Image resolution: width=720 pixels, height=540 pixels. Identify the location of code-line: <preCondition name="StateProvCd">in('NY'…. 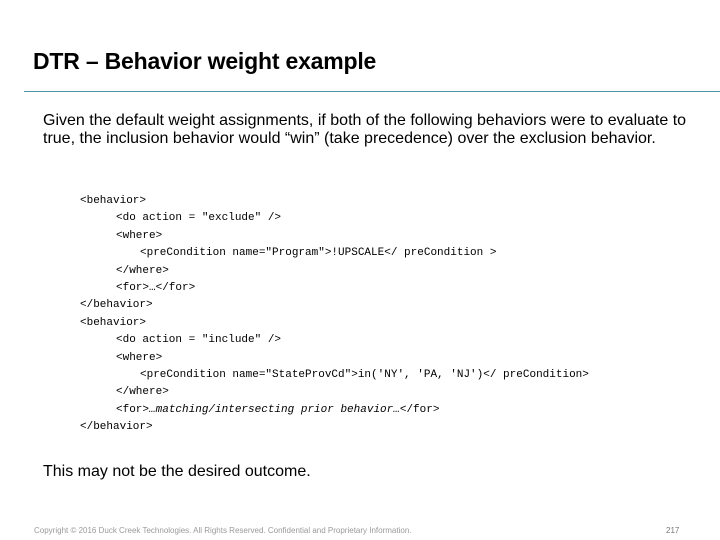
(364, 374).